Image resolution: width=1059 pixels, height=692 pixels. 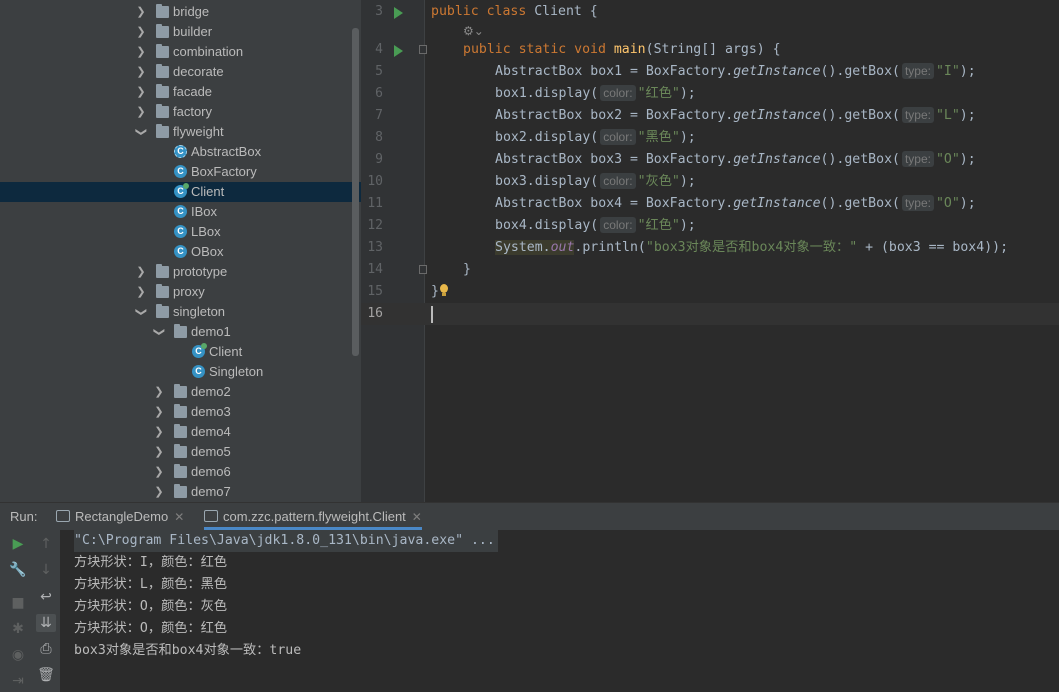 What do you see at coordinates (180, 392) in the screenshot?
I see `tree-item-demo2: ❯ demo2` at bounding box center [180, 392].